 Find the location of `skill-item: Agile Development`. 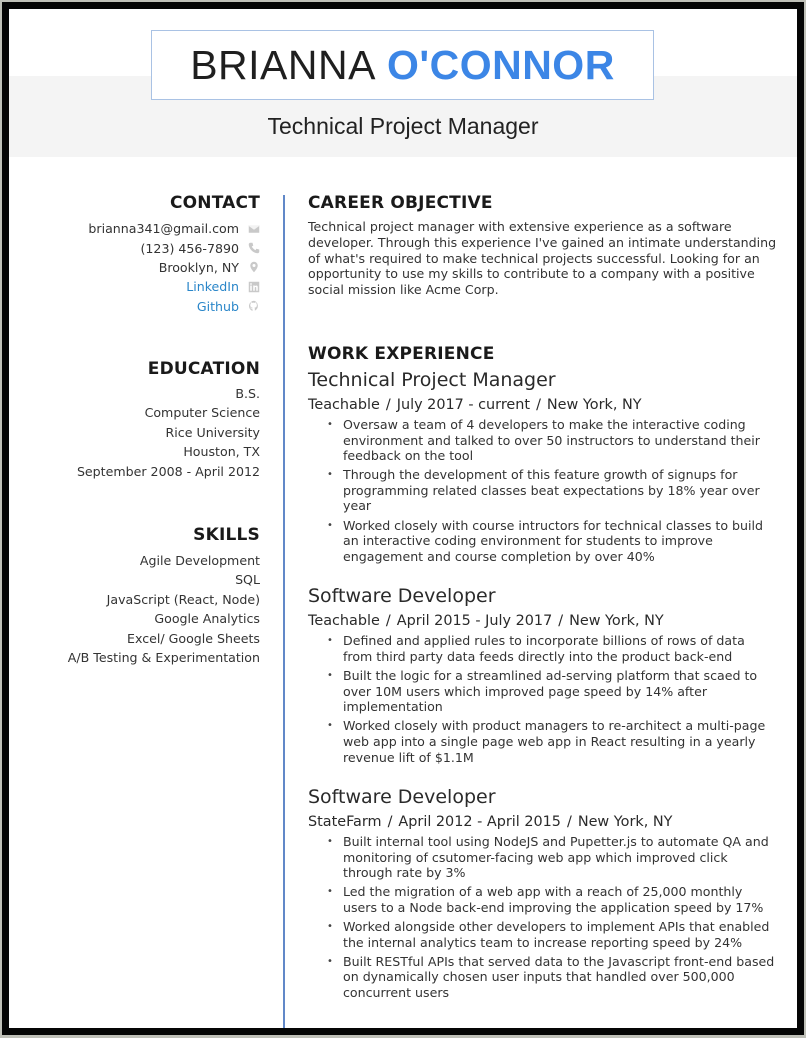

skill-item: Agile Development is located at coordinates (199, 560).